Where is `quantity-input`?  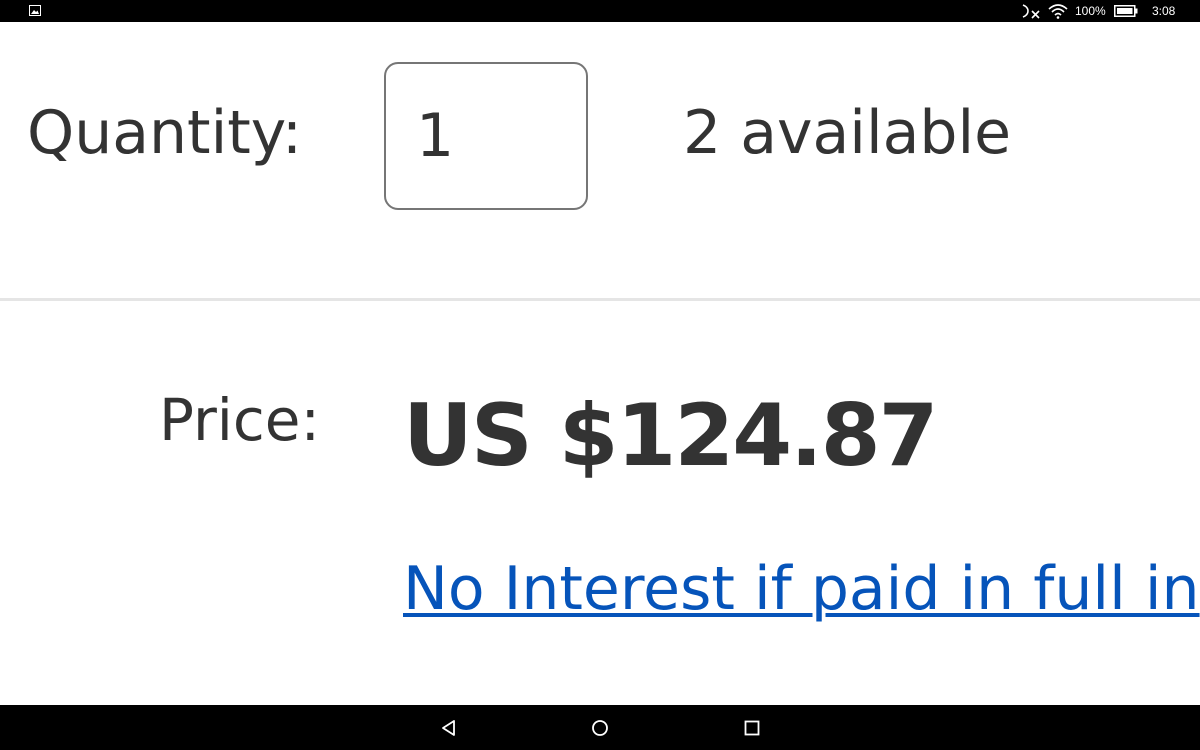
quantity-input is located at coordinates (486, 136).